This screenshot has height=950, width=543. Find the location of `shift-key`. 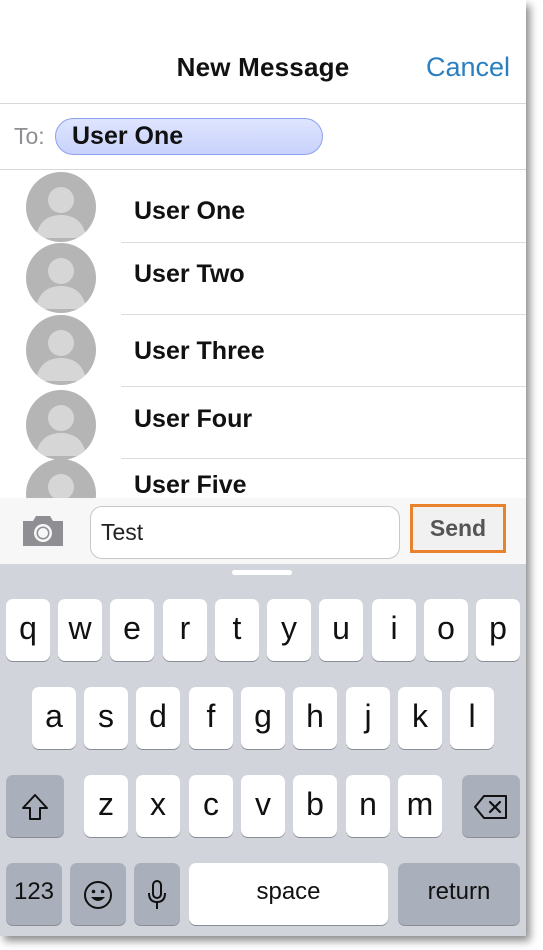

shift-key is located at coordinates (35, 806).